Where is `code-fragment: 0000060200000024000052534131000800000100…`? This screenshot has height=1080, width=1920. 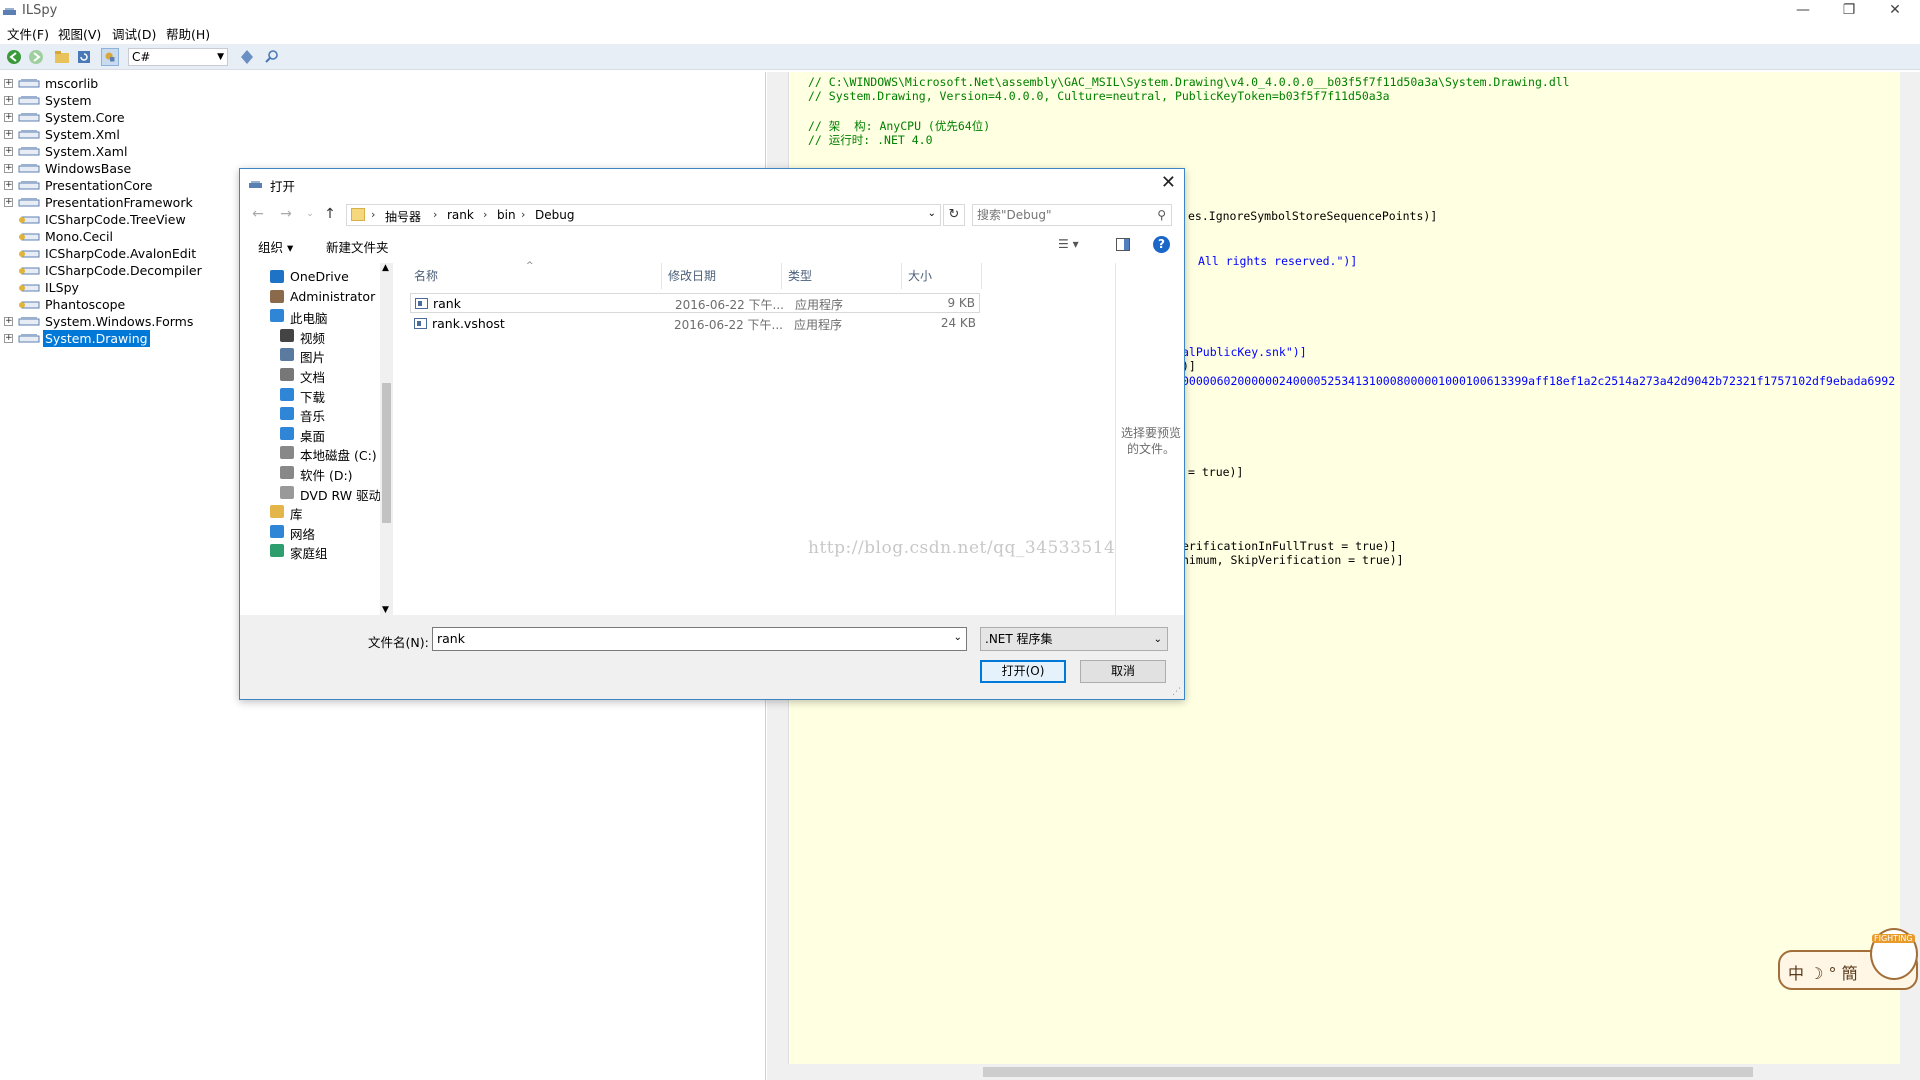
code-fragment: 0000060200000024000052534131000800000100… is located at coordinates (1539, 381).